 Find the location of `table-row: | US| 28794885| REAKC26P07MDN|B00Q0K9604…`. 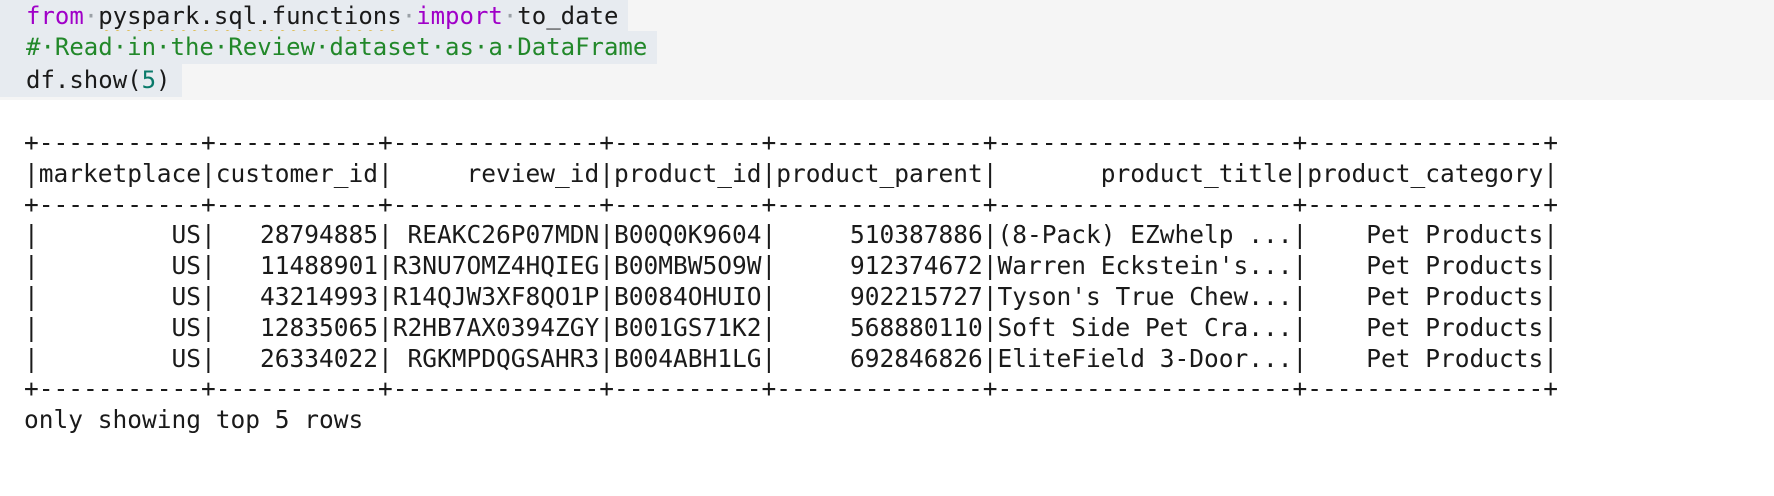

table-row: | US| 28794885| REAKC26P07MDN|B00Q0K9604… is located at coordinates (791, 235).